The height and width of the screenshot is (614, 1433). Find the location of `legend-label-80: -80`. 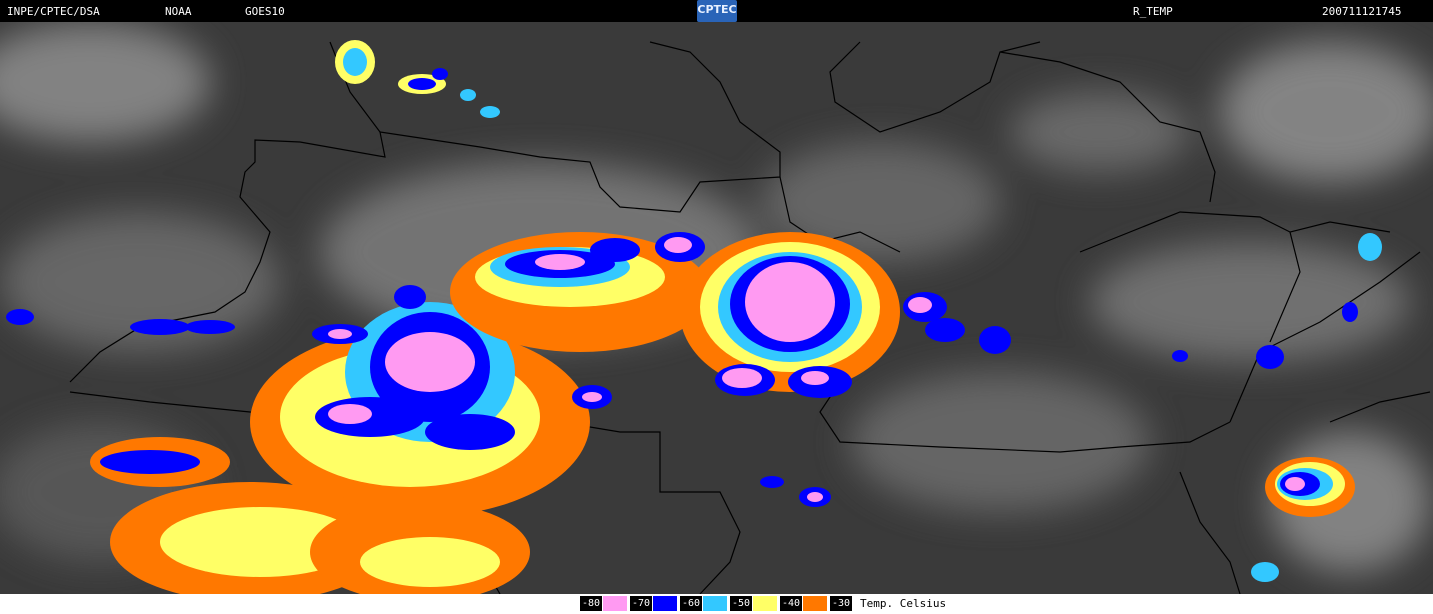

legend-label-80: -80 is located at coordinates (591, 603).